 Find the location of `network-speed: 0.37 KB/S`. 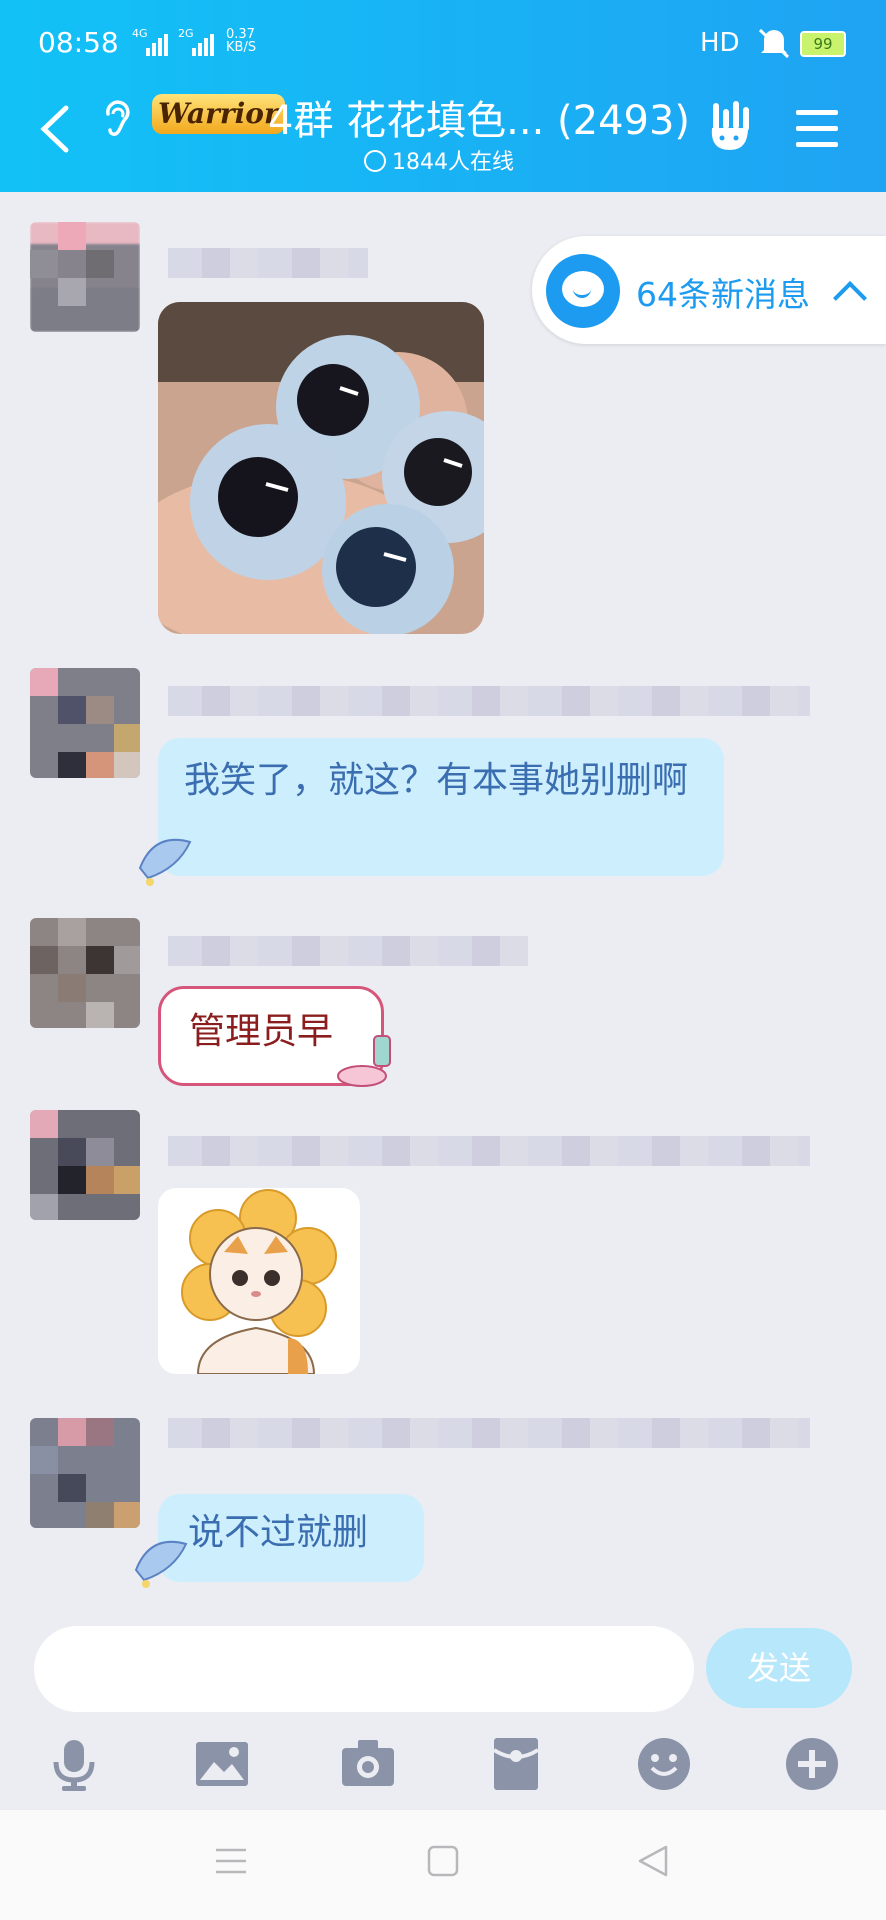

network-speed: 0.37 KB/S is located at coordinates (241, 41).